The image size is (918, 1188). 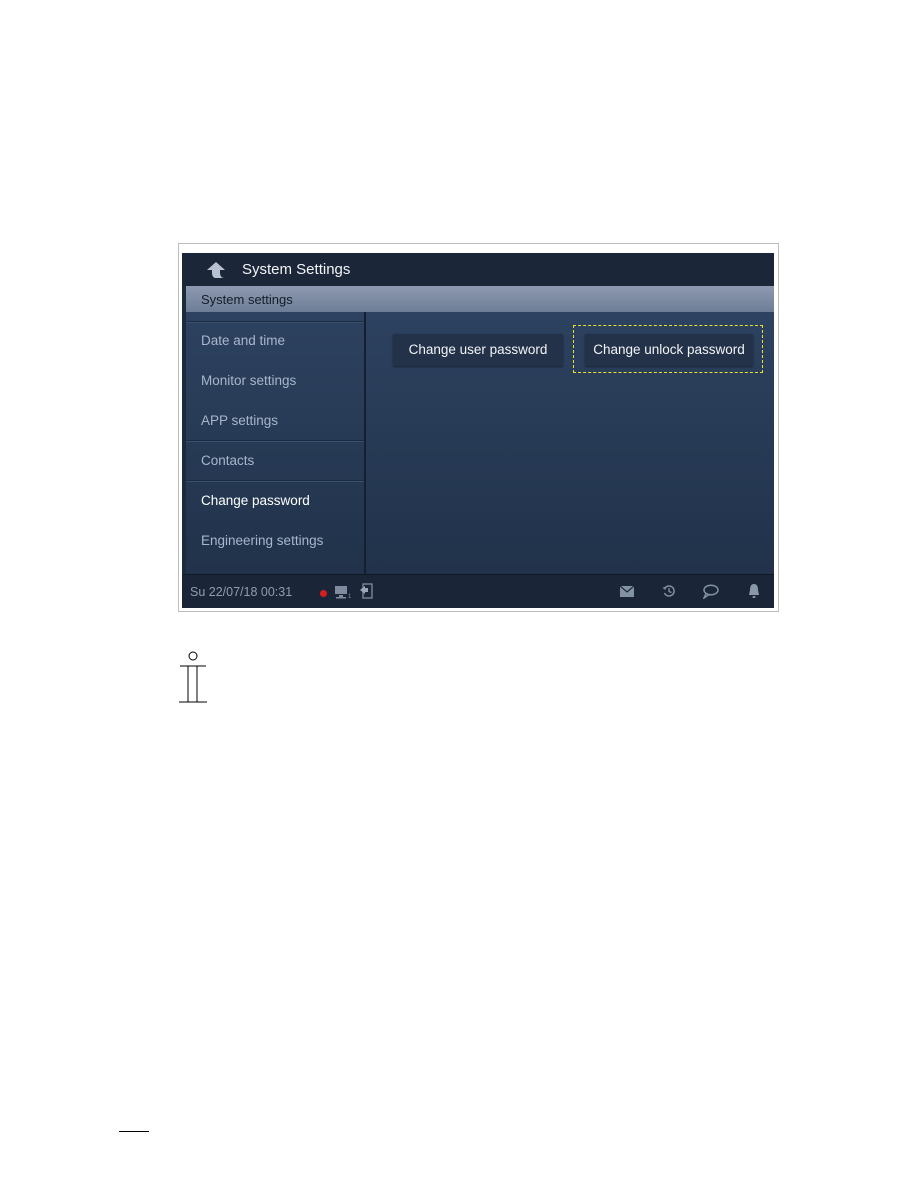 I want to click on sidebar-item-label: Engineering settings, so click(x=262, y=540).